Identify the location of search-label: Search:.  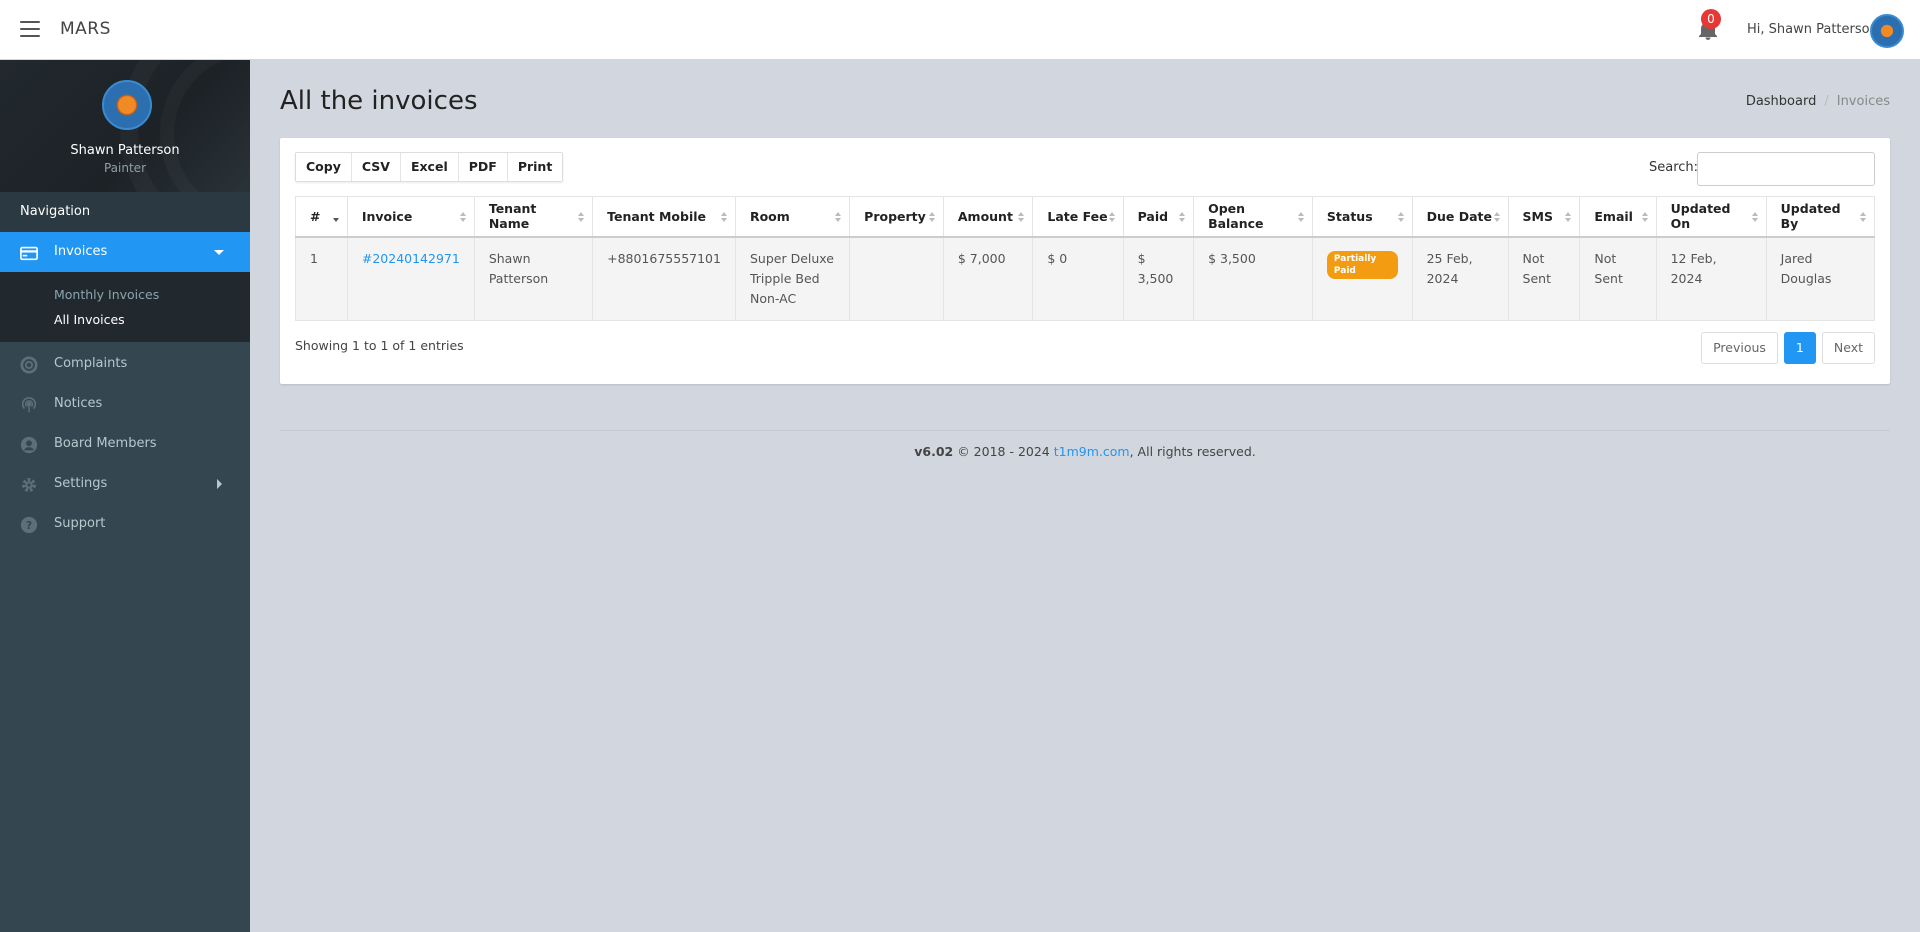
(1674, 167).